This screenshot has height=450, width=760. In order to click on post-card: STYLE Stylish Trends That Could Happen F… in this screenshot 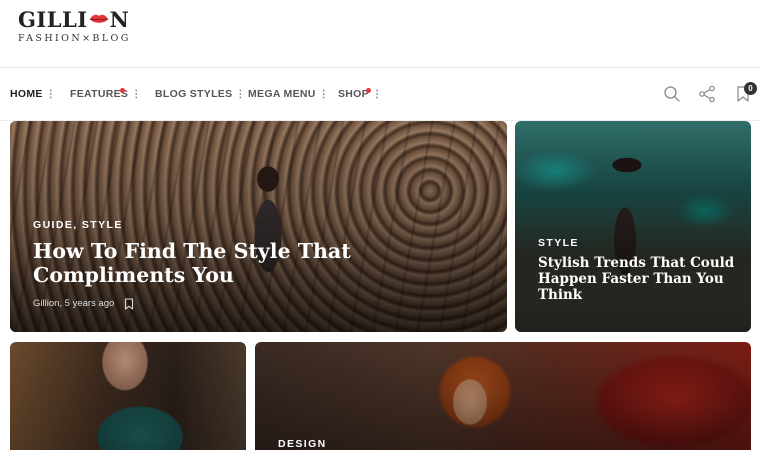, I will do `click(633, 226)`.